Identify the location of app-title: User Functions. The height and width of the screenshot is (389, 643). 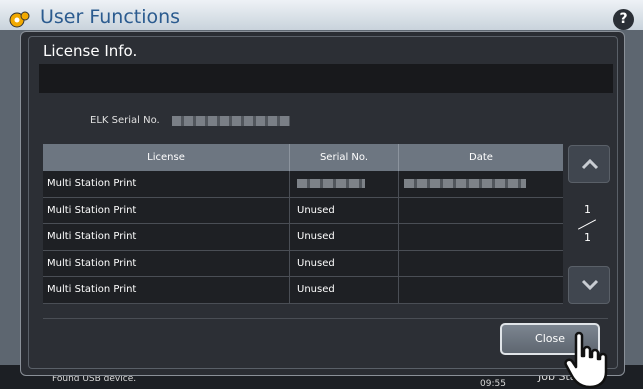
(110, 17).